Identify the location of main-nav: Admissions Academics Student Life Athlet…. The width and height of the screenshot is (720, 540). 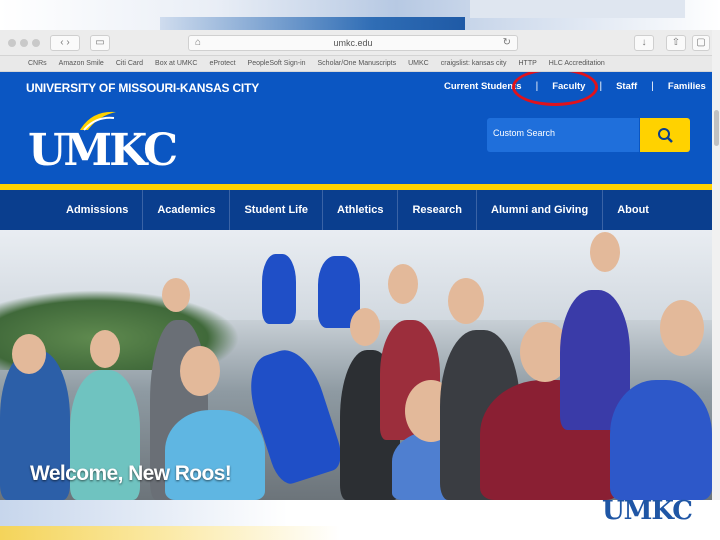
(356, 210).